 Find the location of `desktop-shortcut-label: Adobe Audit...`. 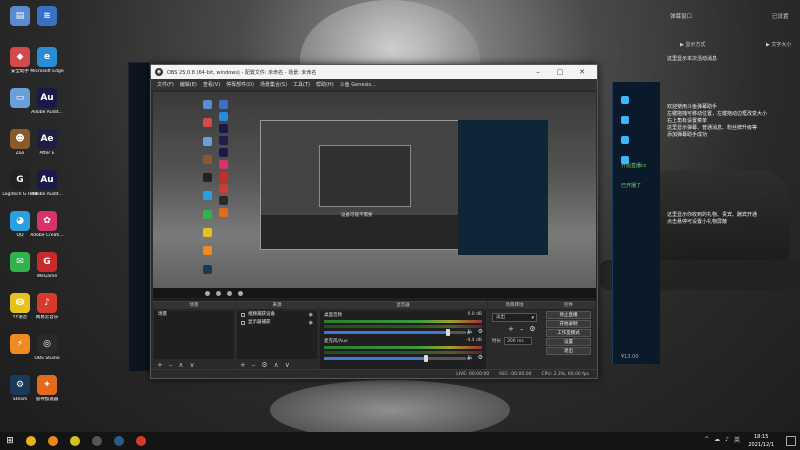

desktop-shortcut-label: Adobe Audit... is located at coordinates (47, 112).